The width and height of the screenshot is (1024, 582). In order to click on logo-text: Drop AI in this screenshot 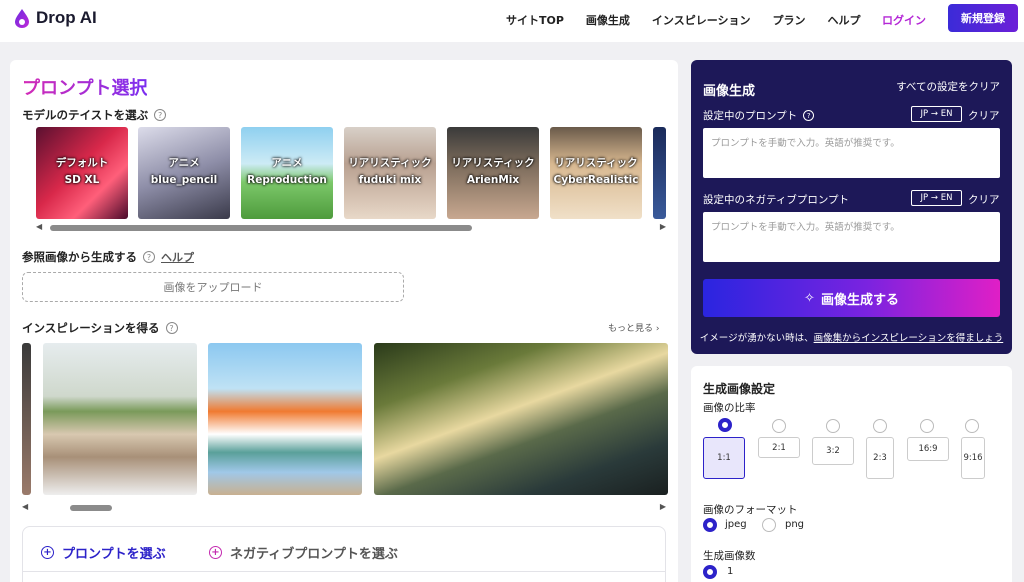, I will do `click(66, 17)`.